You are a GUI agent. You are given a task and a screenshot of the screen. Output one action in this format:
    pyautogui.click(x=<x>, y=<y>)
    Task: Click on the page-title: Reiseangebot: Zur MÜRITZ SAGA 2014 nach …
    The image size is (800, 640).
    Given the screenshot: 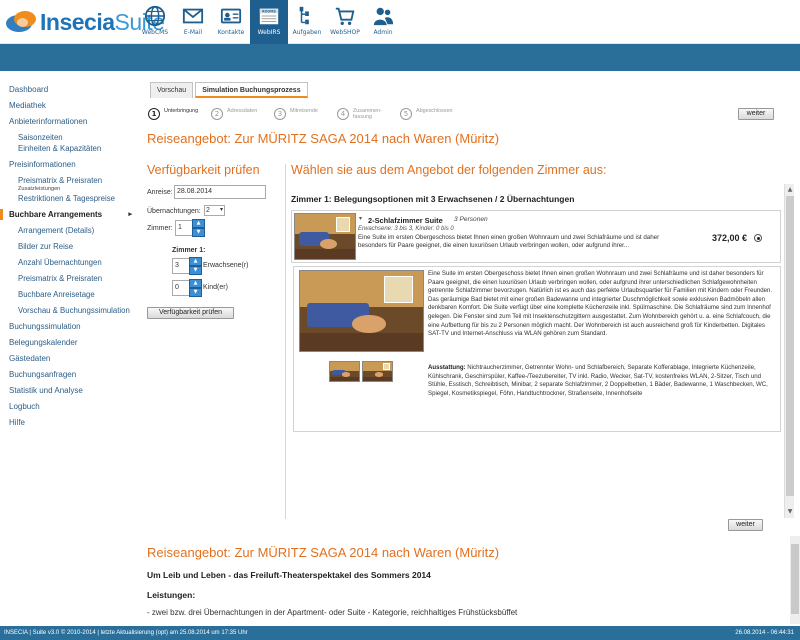 What is the action you would take?
    pyautogui.click(x=323, y=138)
    